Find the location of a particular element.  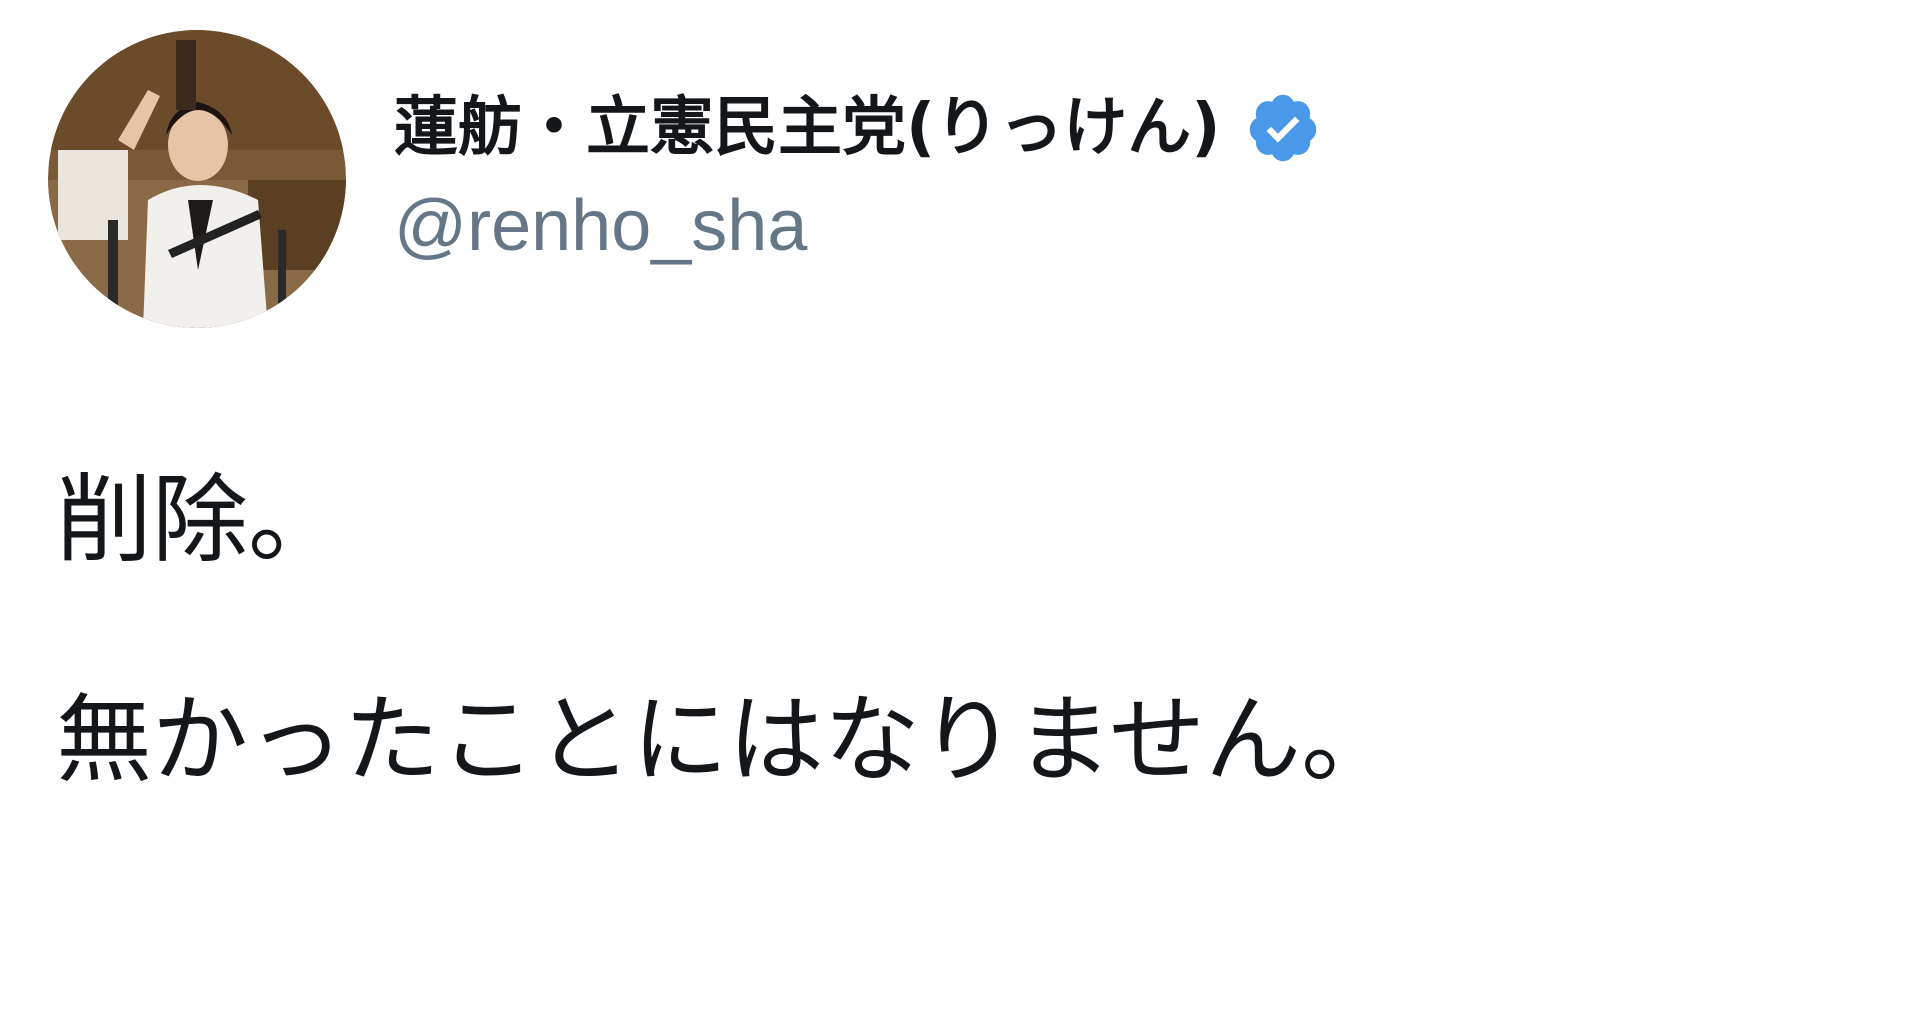

author-identity: 蓮舫・立憲民主党(りっけん) @renho_sha is located at coordinates (857, 149).